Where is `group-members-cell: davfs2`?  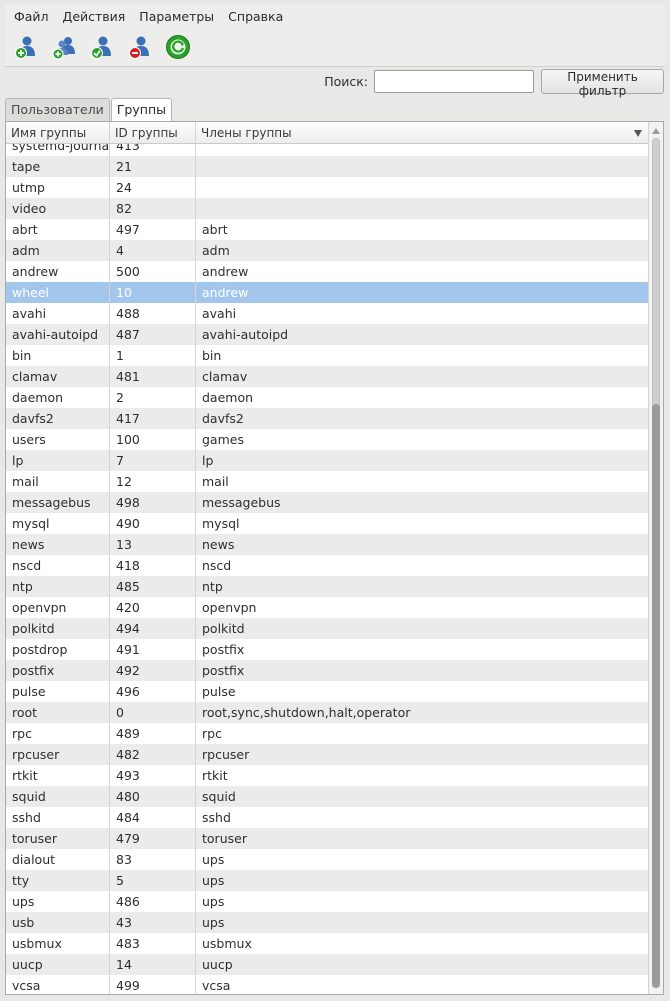
group-members-cell: davfs2 is located at coordinates (223, 418).